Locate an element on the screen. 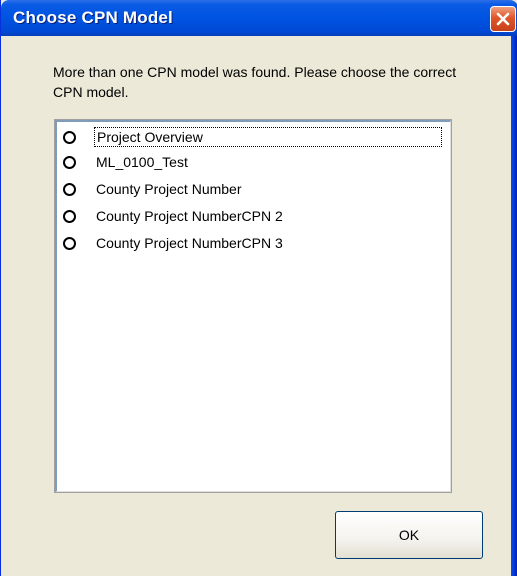 The width and height of the screenshot is (517, 576). model-option-label: County Project NumberCPN 3 is located at coordinates (189, 243).